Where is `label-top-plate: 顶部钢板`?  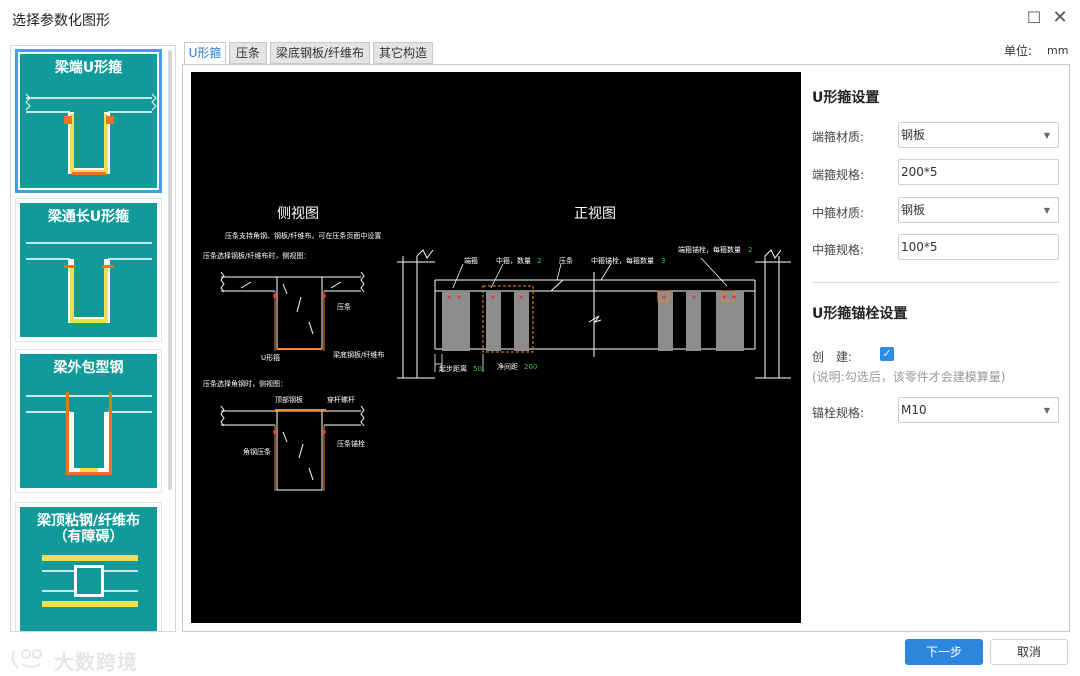 label-top-plate: 顶部钢板 is located at coordinates (289, 399).